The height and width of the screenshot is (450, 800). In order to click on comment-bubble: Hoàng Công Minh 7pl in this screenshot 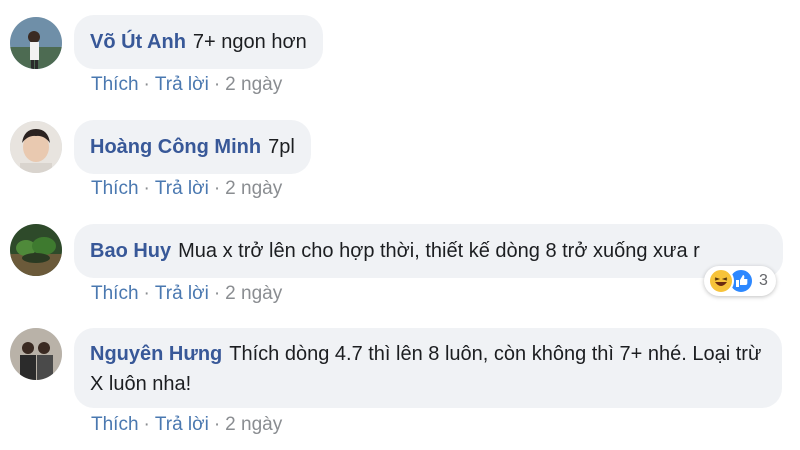, I will do `click(192, 147)`.